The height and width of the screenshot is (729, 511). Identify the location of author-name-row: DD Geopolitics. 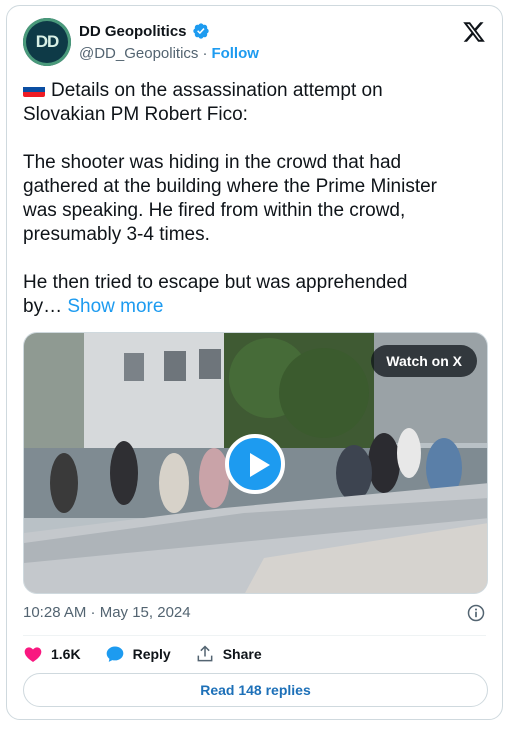
(144, 31).